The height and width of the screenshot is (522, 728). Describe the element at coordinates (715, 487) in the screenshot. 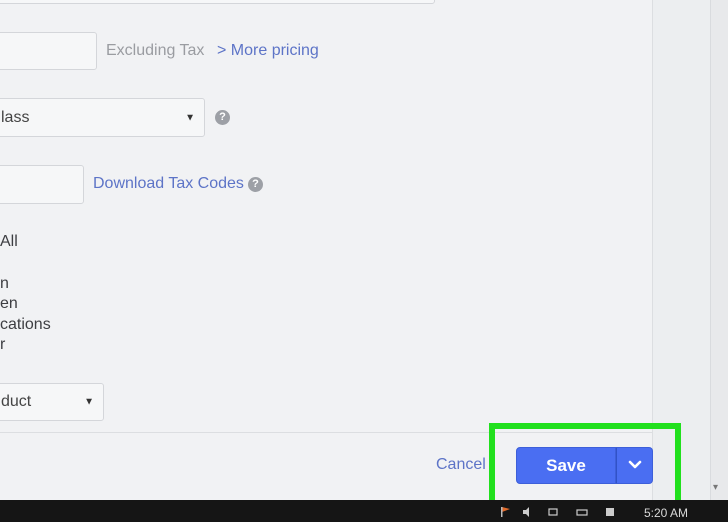

I see `scroll-down-icon: ▾` at that location.